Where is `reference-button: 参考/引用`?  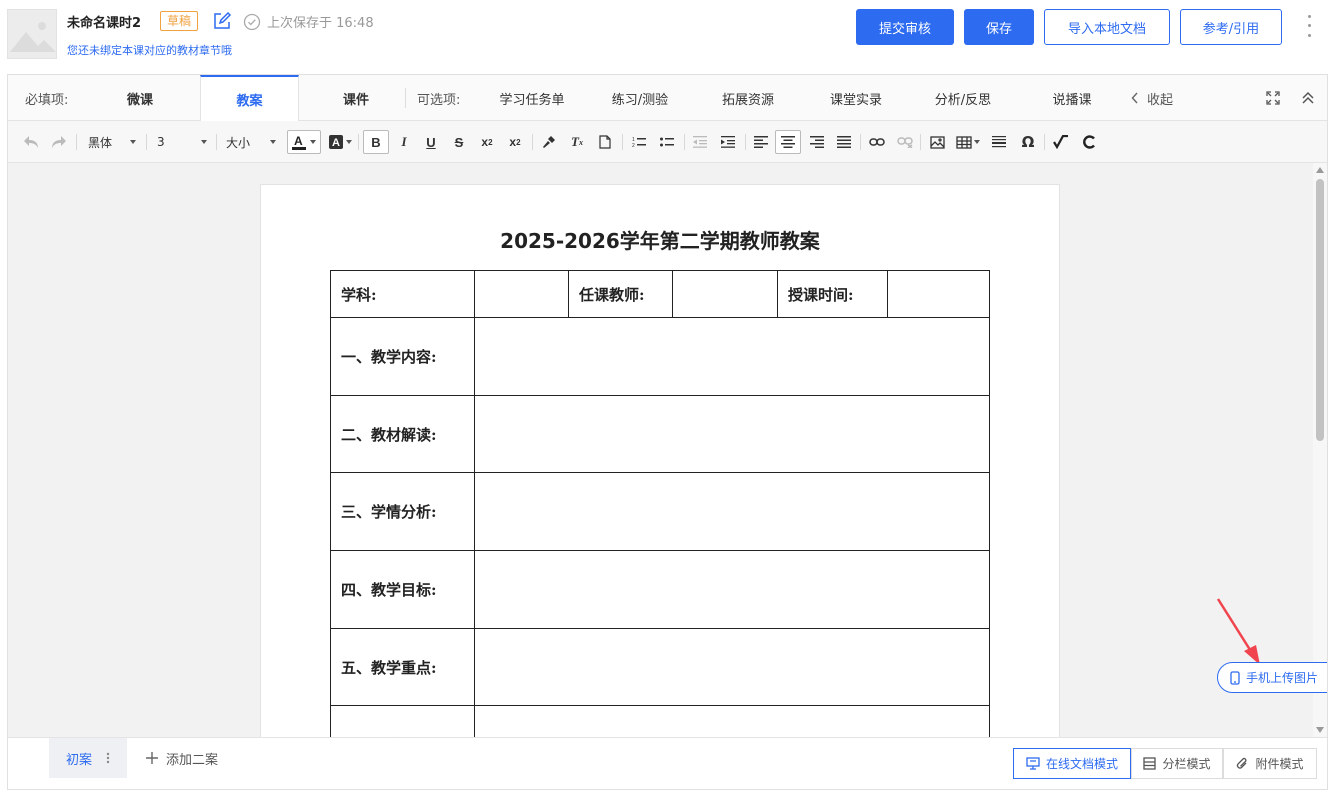
reference-button: 参考/引用 is located at coordinates (1231, 27).